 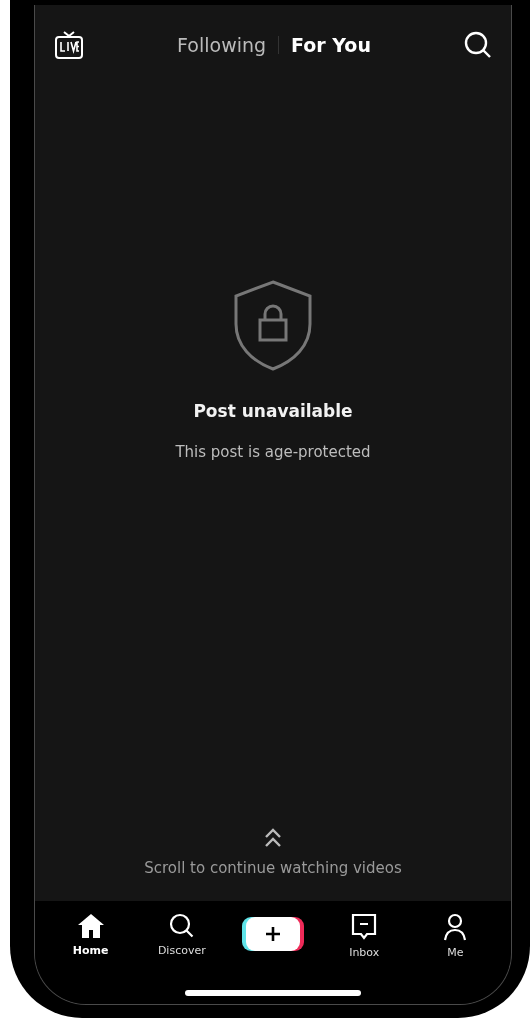 What do you see at coordinates (273, 868) in the screenshot?
I see `scroll-hint: Scroll to continue watching videos` at bounding box center [273, 868].